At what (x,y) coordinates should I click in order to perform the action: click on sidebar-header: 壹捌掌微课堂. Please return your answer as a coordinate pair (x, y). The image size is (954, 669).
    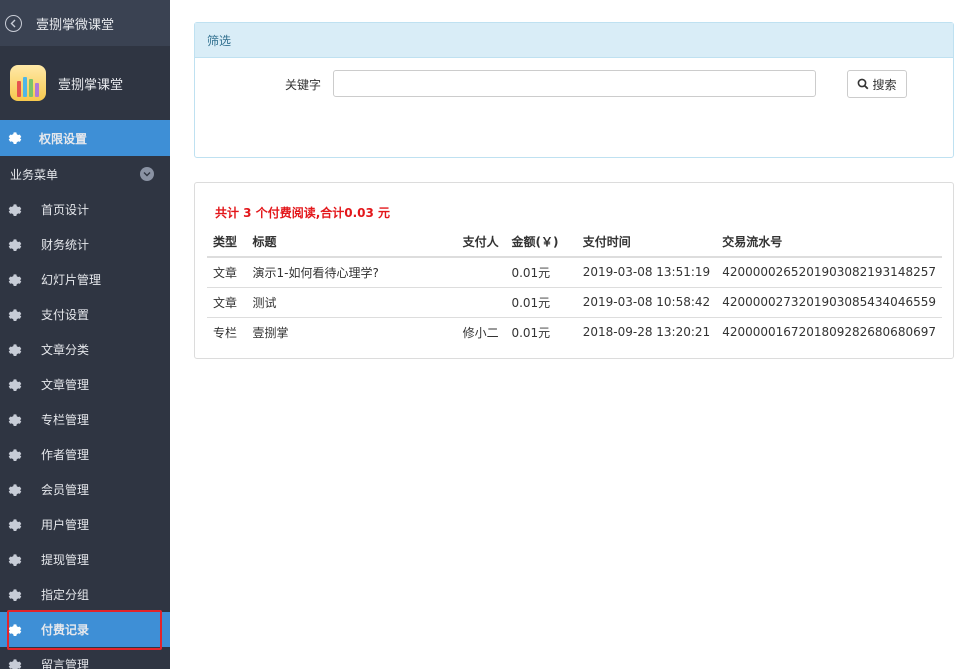
    Looking at the image, I should click on (85, 23).